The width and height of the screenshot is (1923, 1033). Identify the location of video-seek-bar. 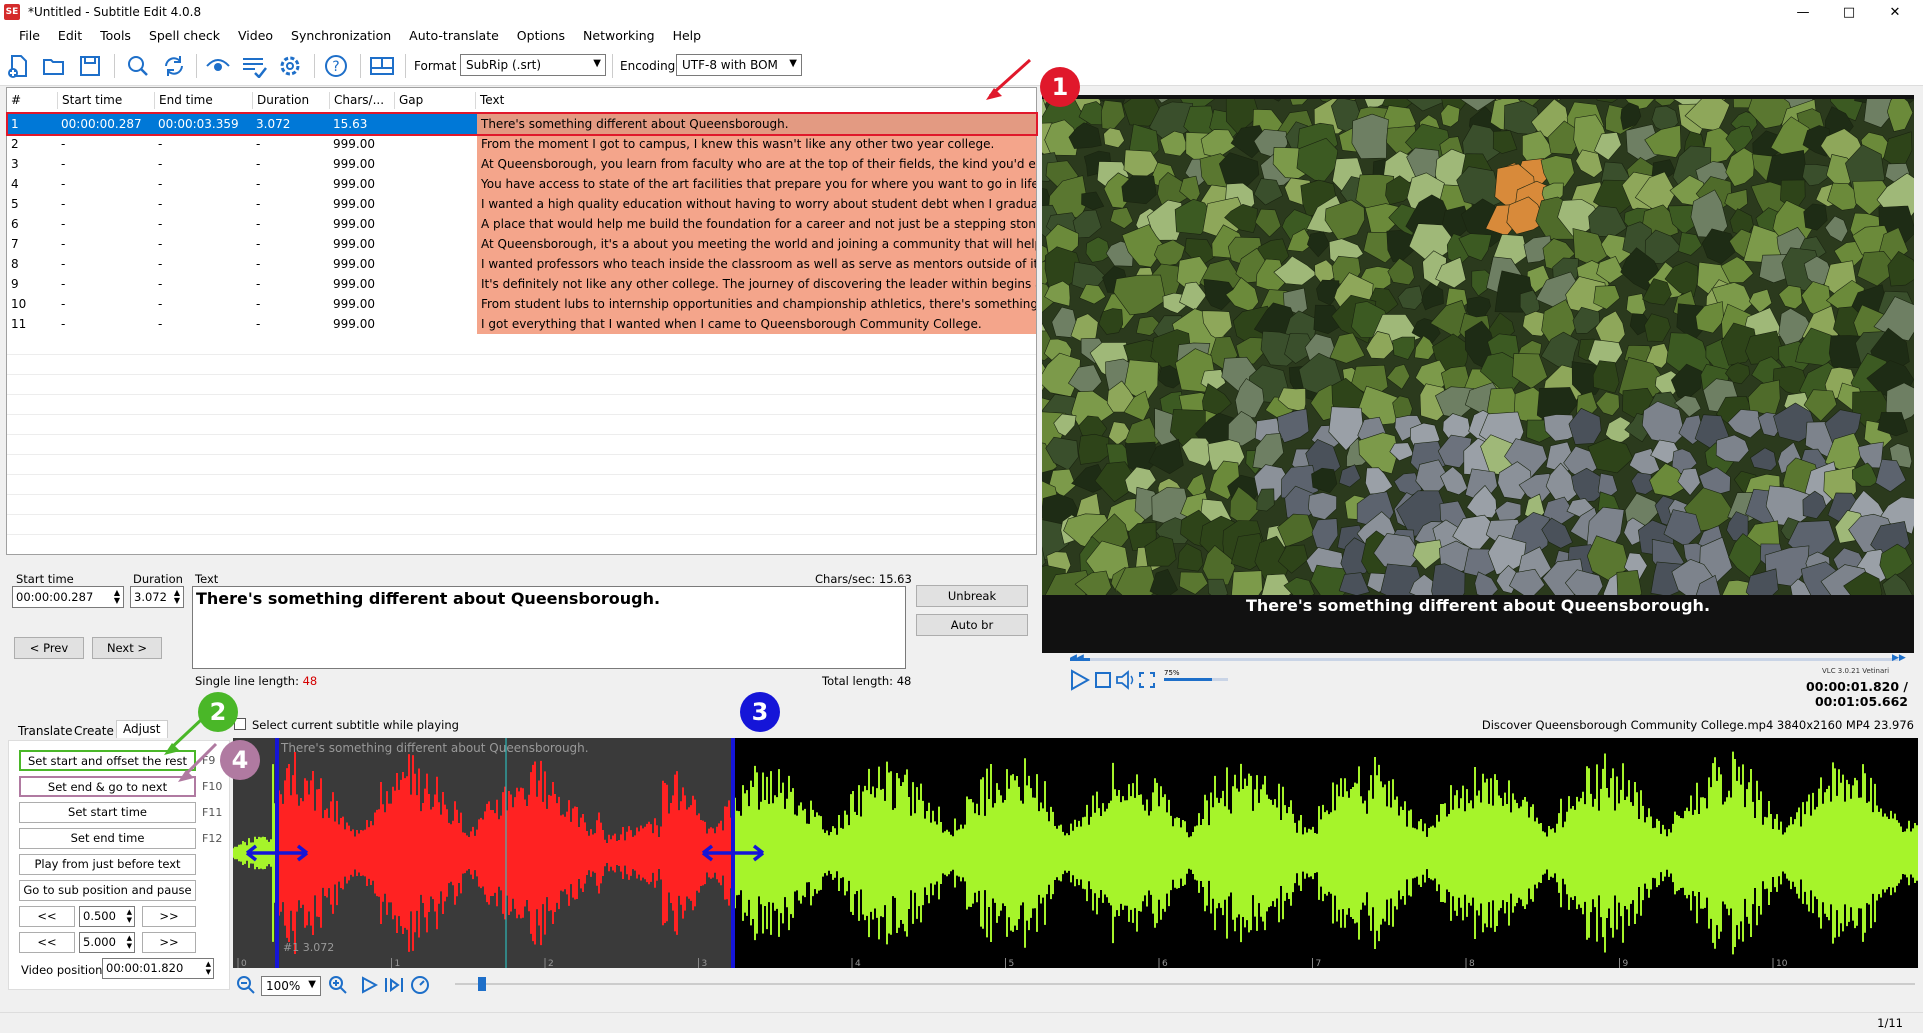
(1484, 659).